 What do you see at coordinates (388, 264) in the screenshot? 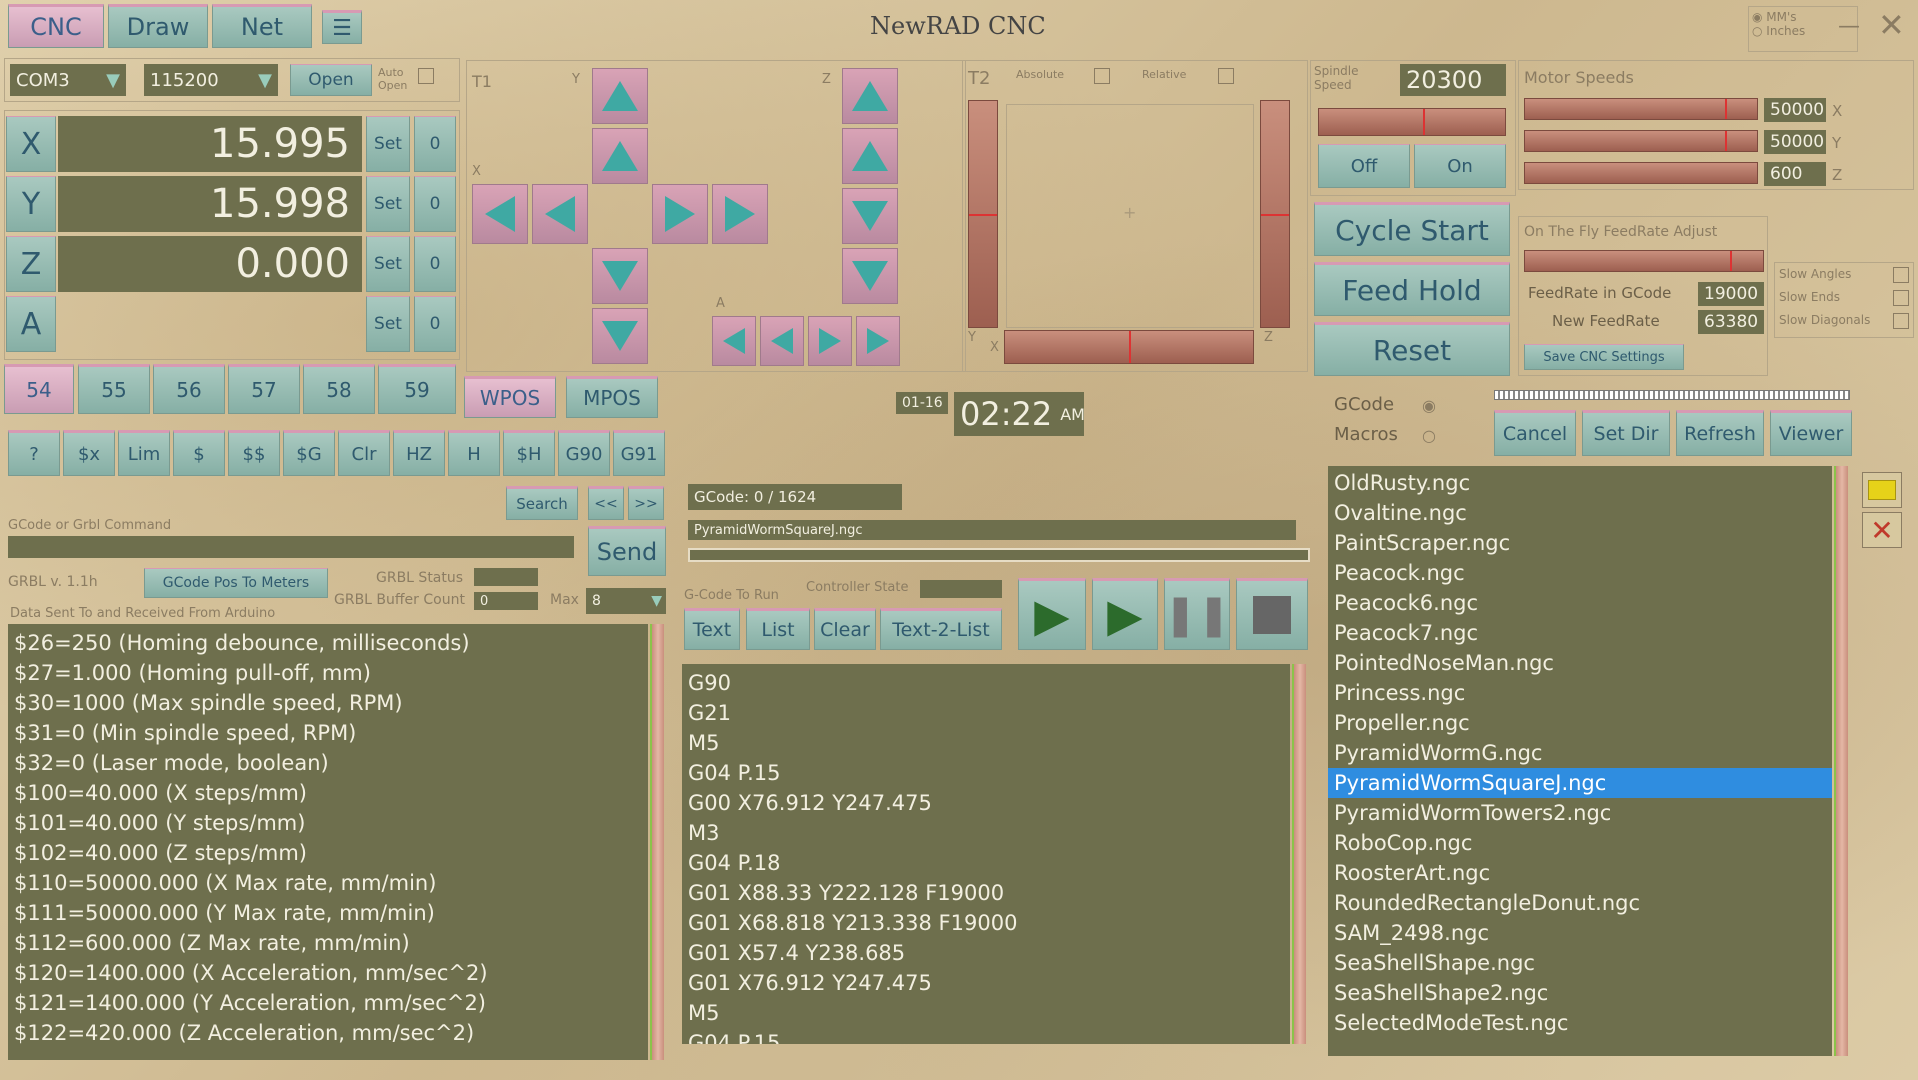
I see `axis-z-set-button: Set` at bounding box center [388, 264].